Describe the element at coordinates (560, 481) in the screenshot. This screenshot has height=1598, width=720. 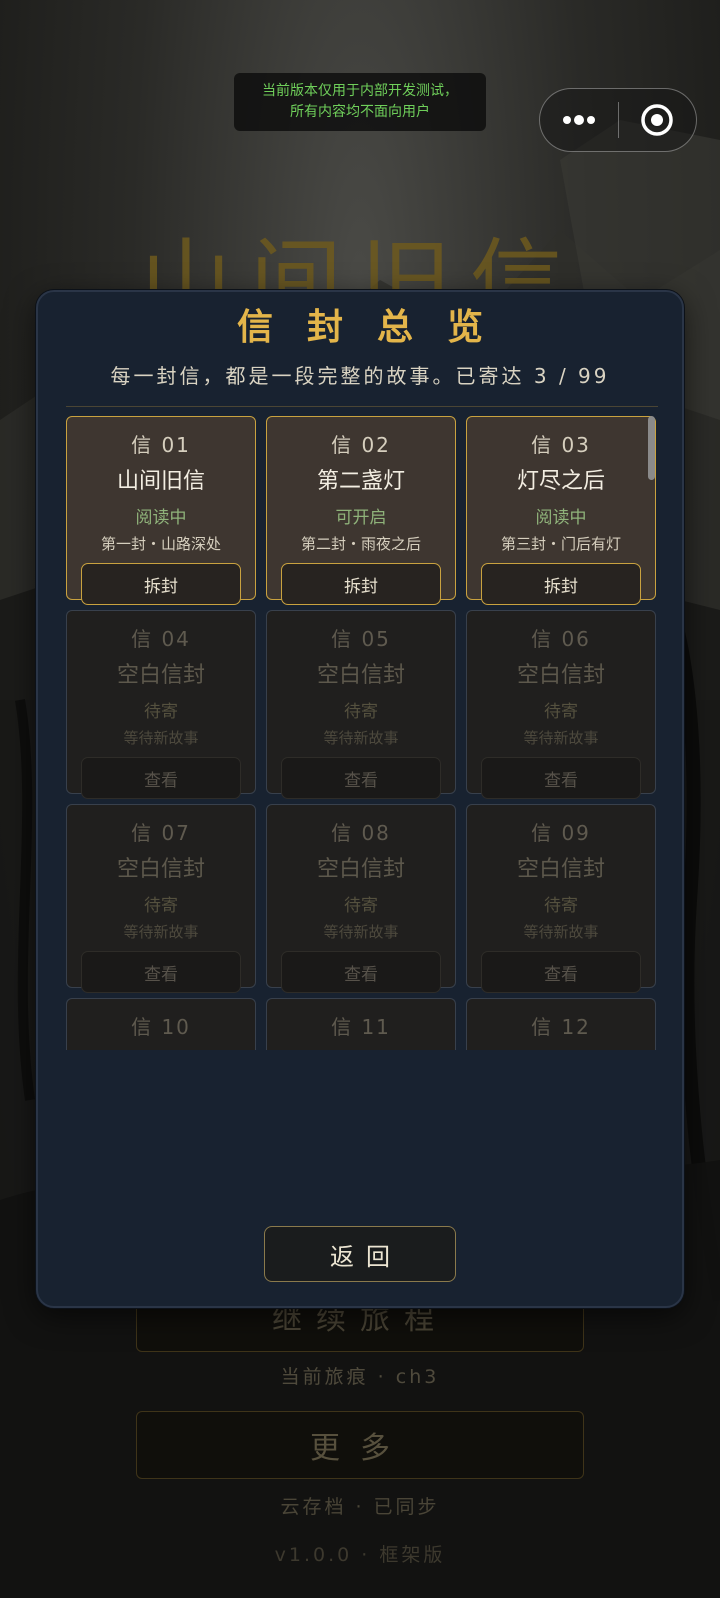
I see `letter-name: 灯尽之后` at that location.